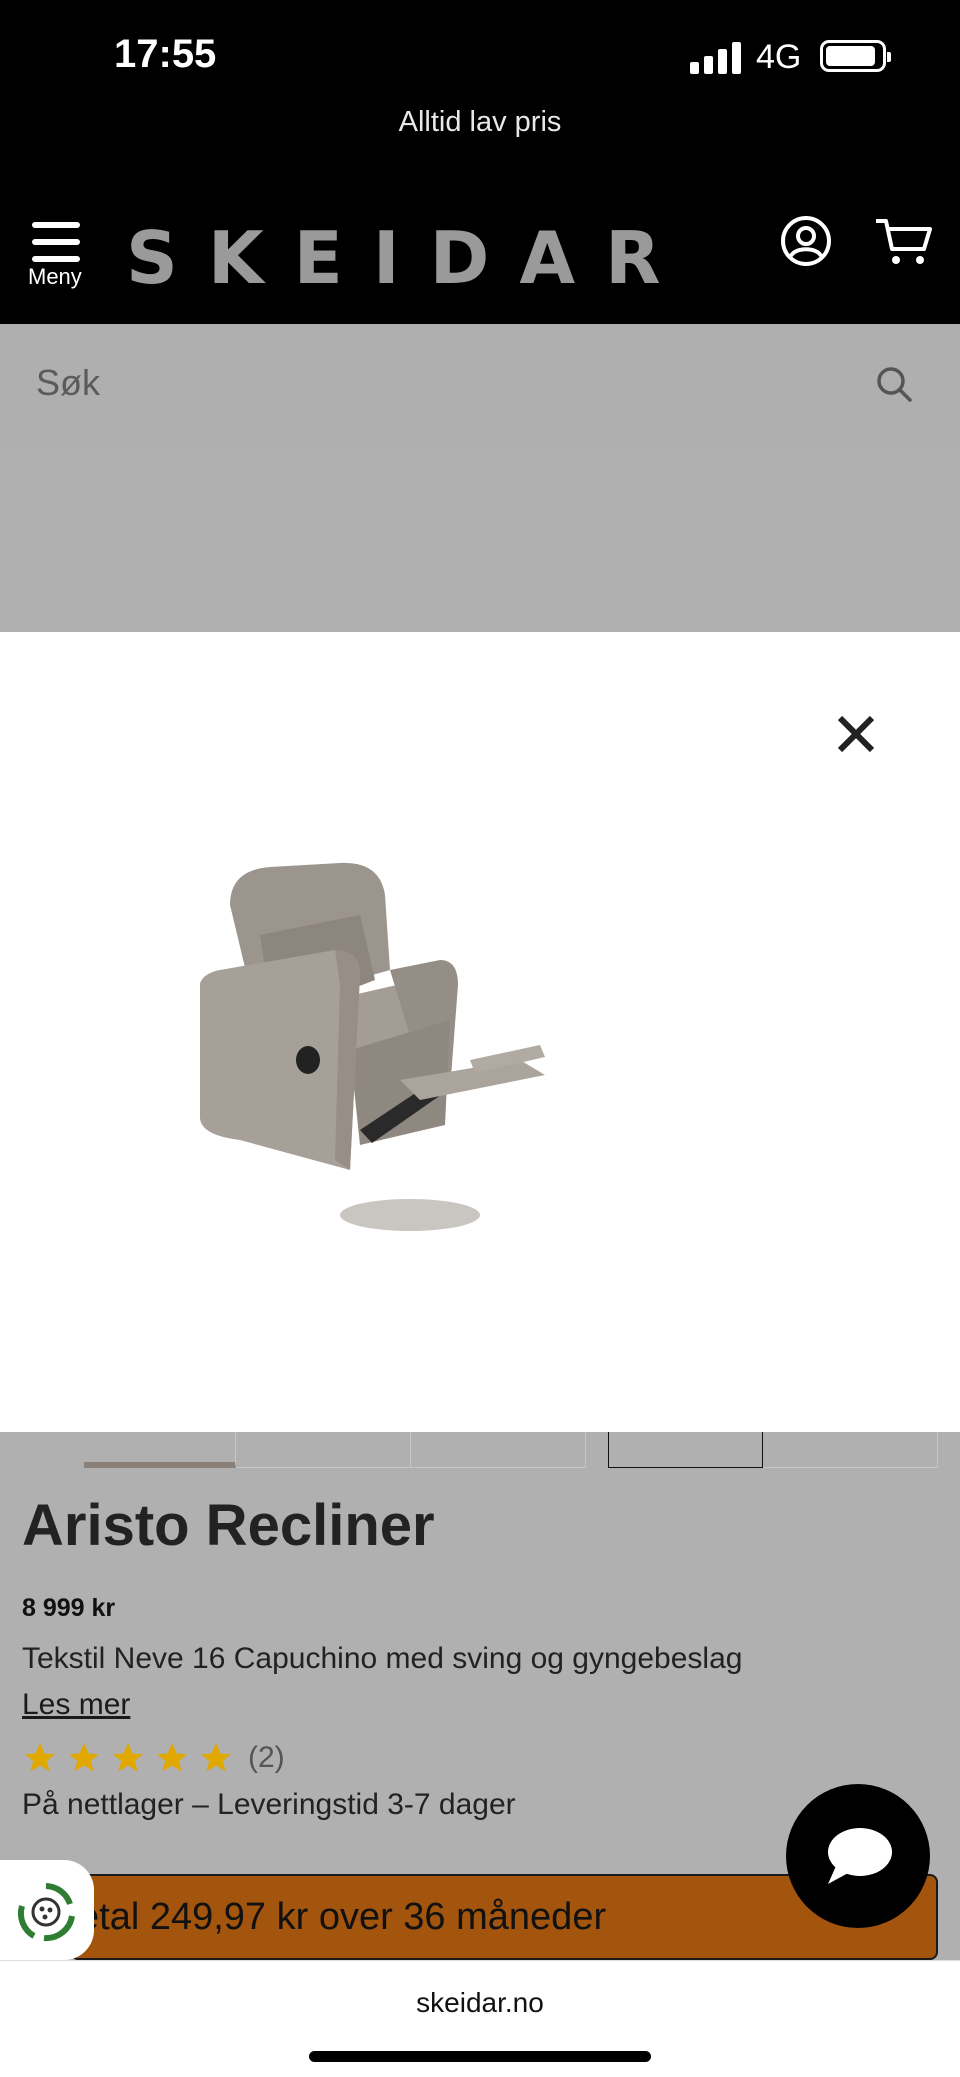 The image size is (960, 2077). I want to click on menu-button: Meny, so click(57, 258).